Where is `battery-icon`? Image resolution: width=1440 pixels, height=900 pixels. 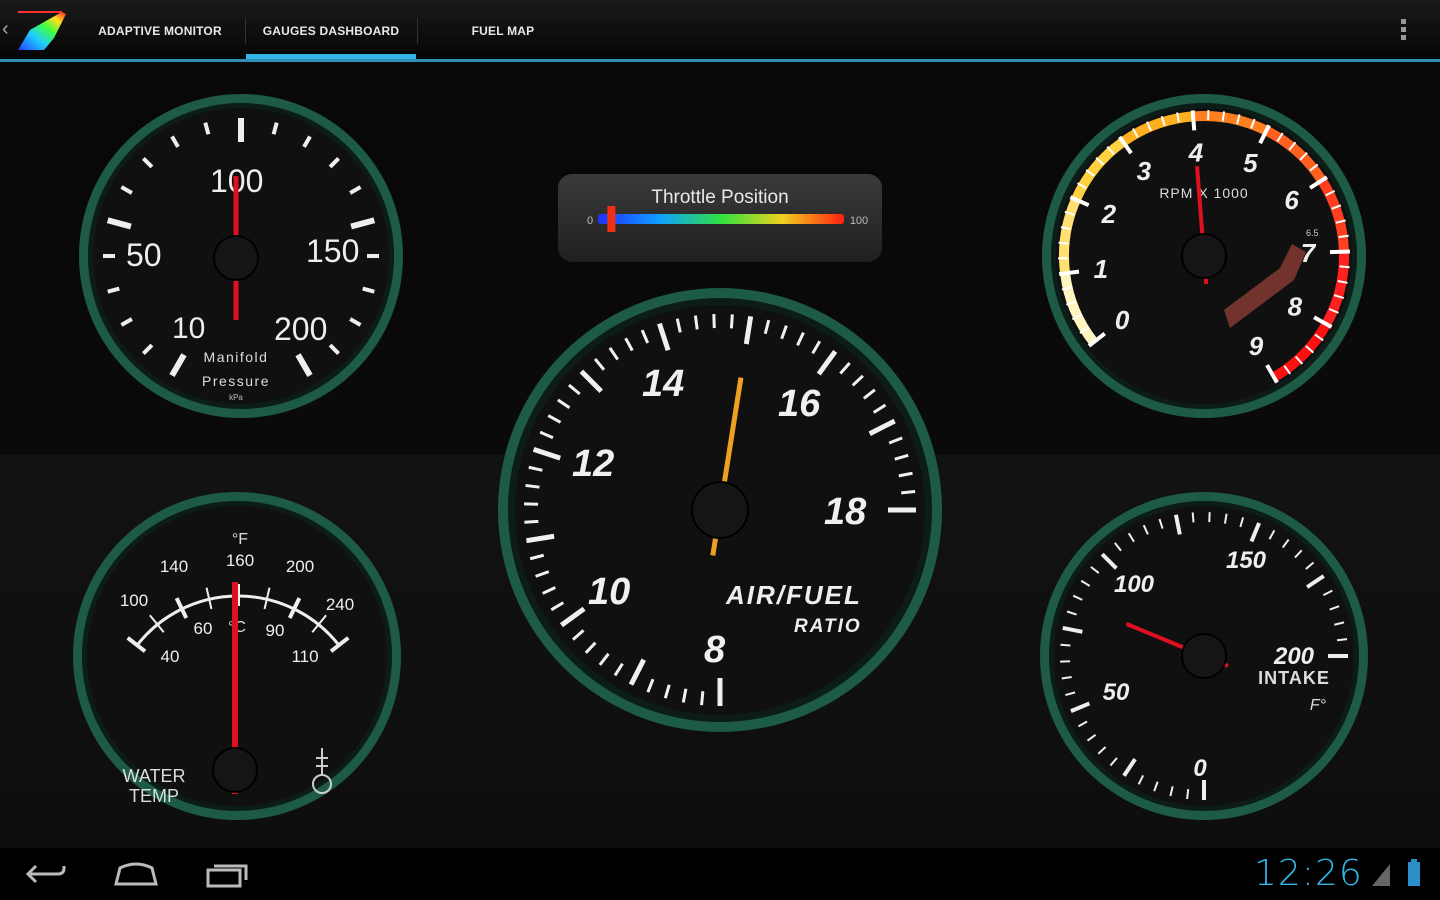 battery-icon is located at coordinates (1414, 872).